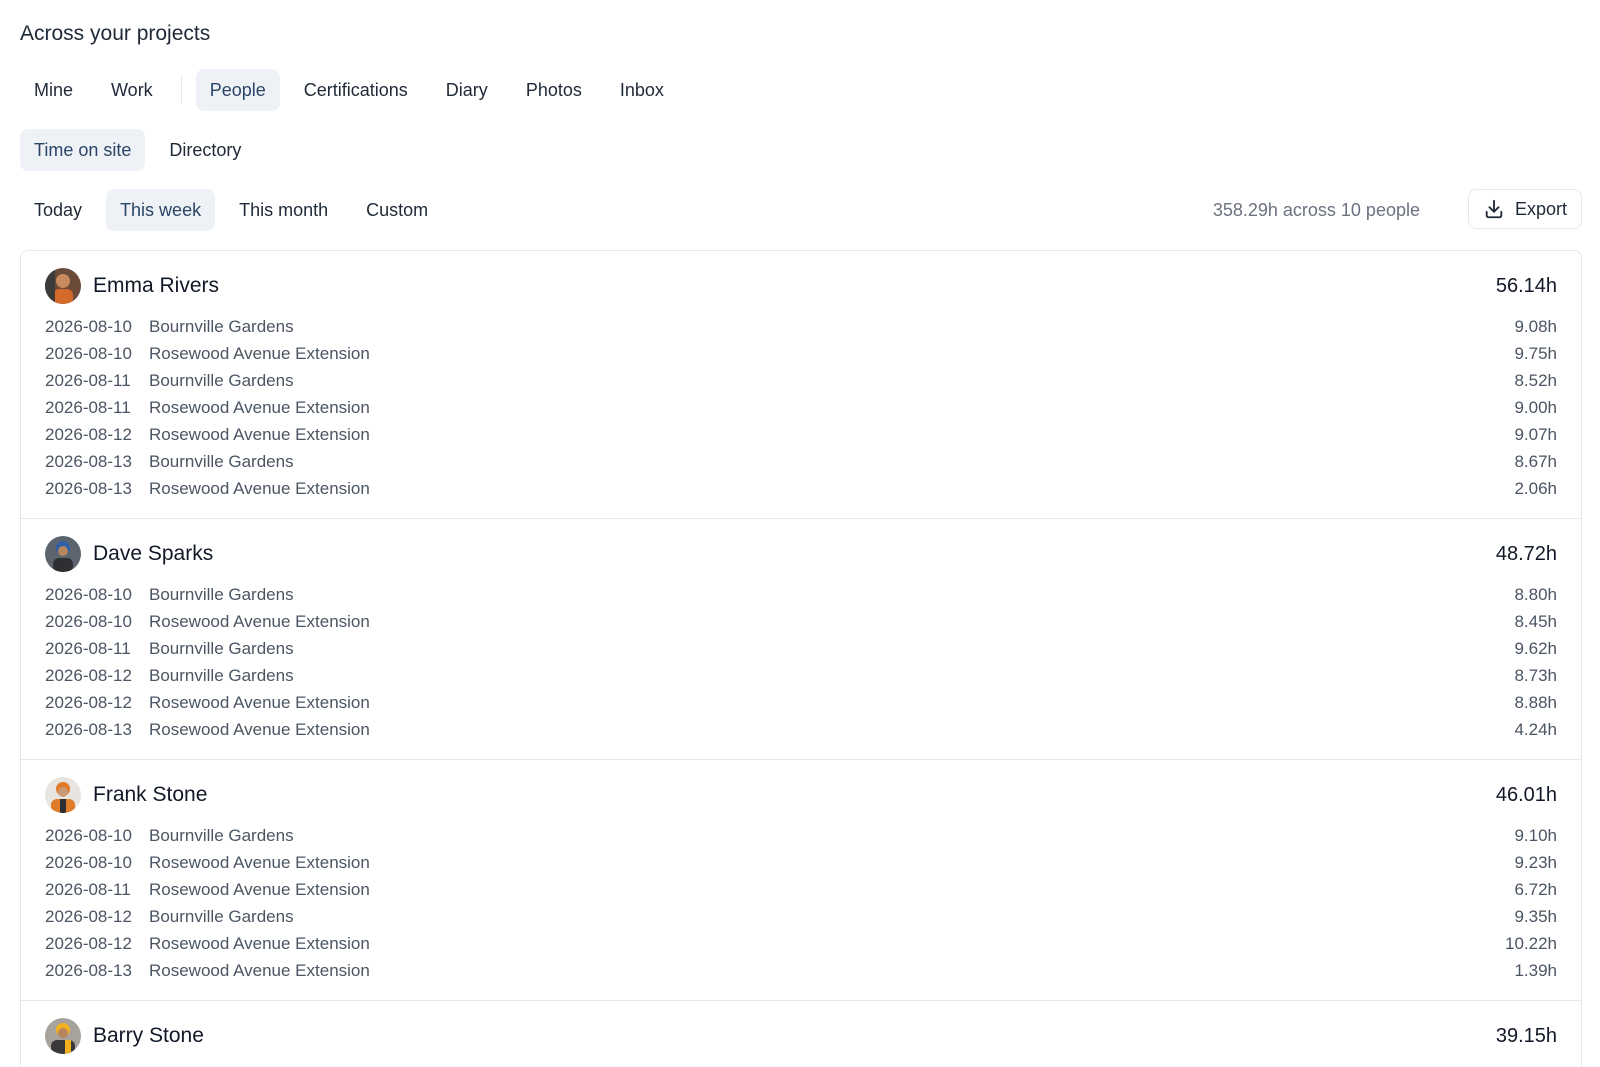 This screenshot has height=1067, width=1600. I want to click on tab-mine: Mine, so click(53, 90).